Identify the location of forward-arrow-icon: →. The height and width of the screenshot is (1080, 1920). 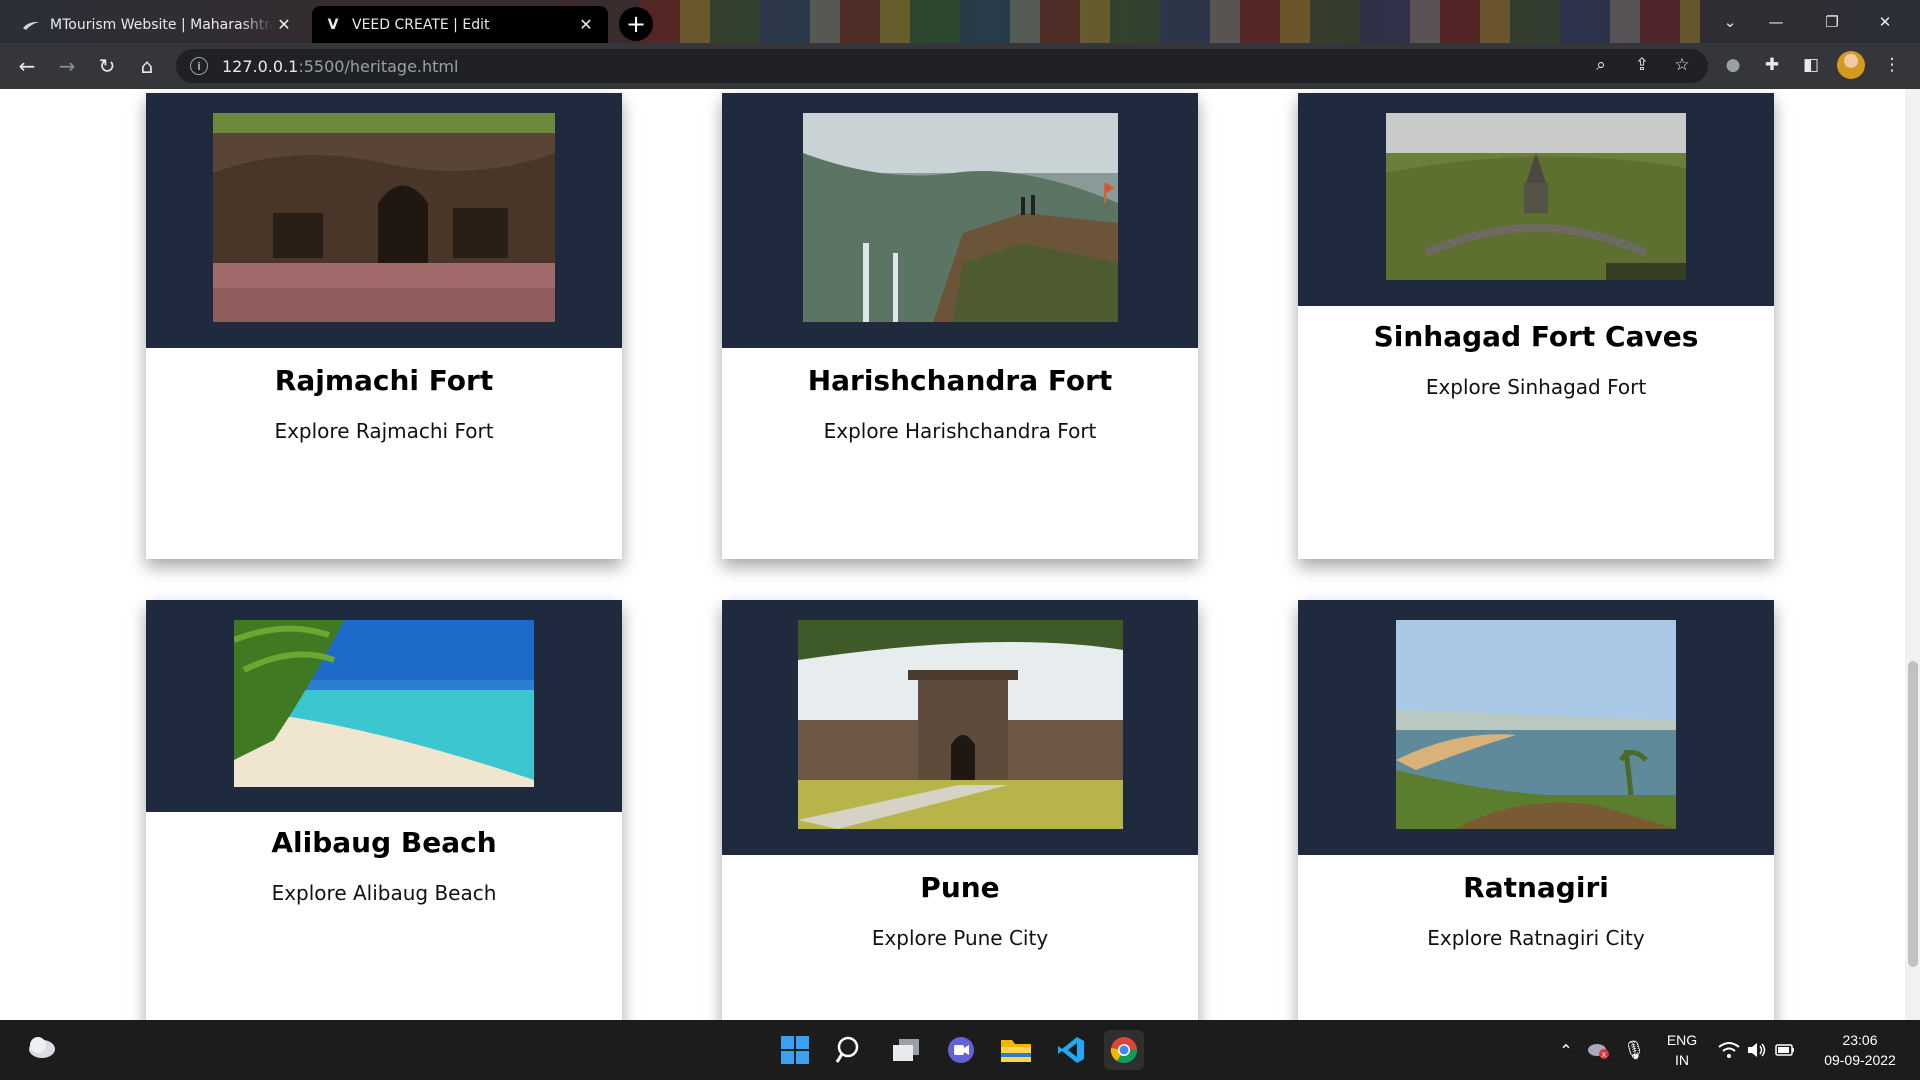
(67, 66).